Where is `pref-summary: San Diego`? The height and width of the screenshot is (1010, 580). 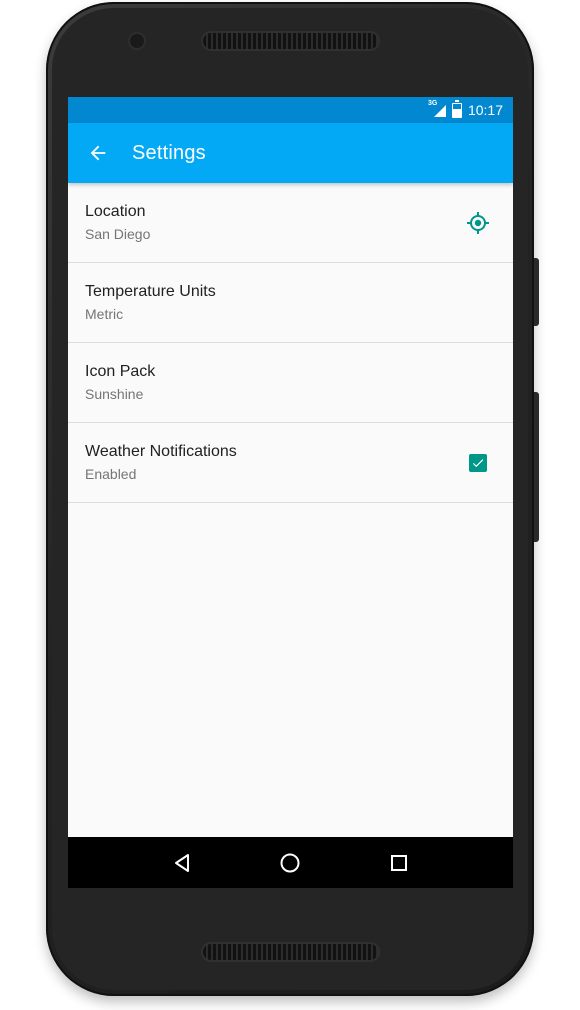
pref-summary: San Diego is located at coordinates (118, 233).